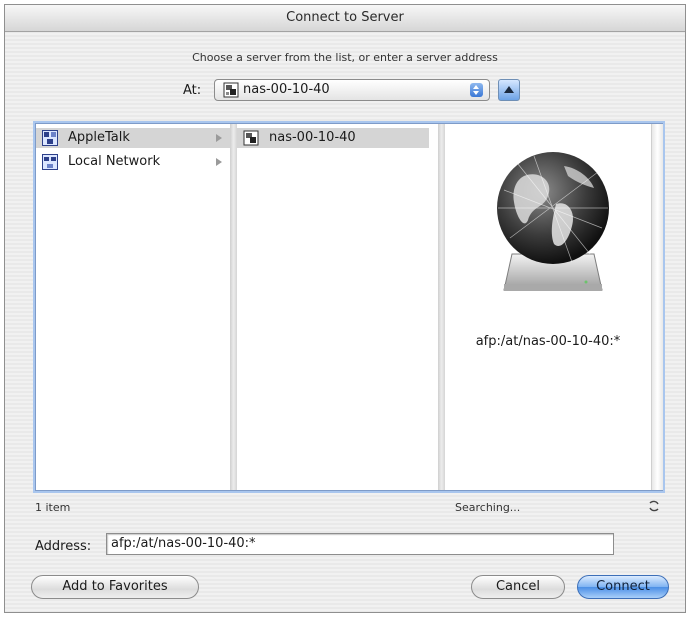  What do you see at coordinates (50, 162) in the screenshot?
I see `local-network-icon` at bounding box center [50, 162].